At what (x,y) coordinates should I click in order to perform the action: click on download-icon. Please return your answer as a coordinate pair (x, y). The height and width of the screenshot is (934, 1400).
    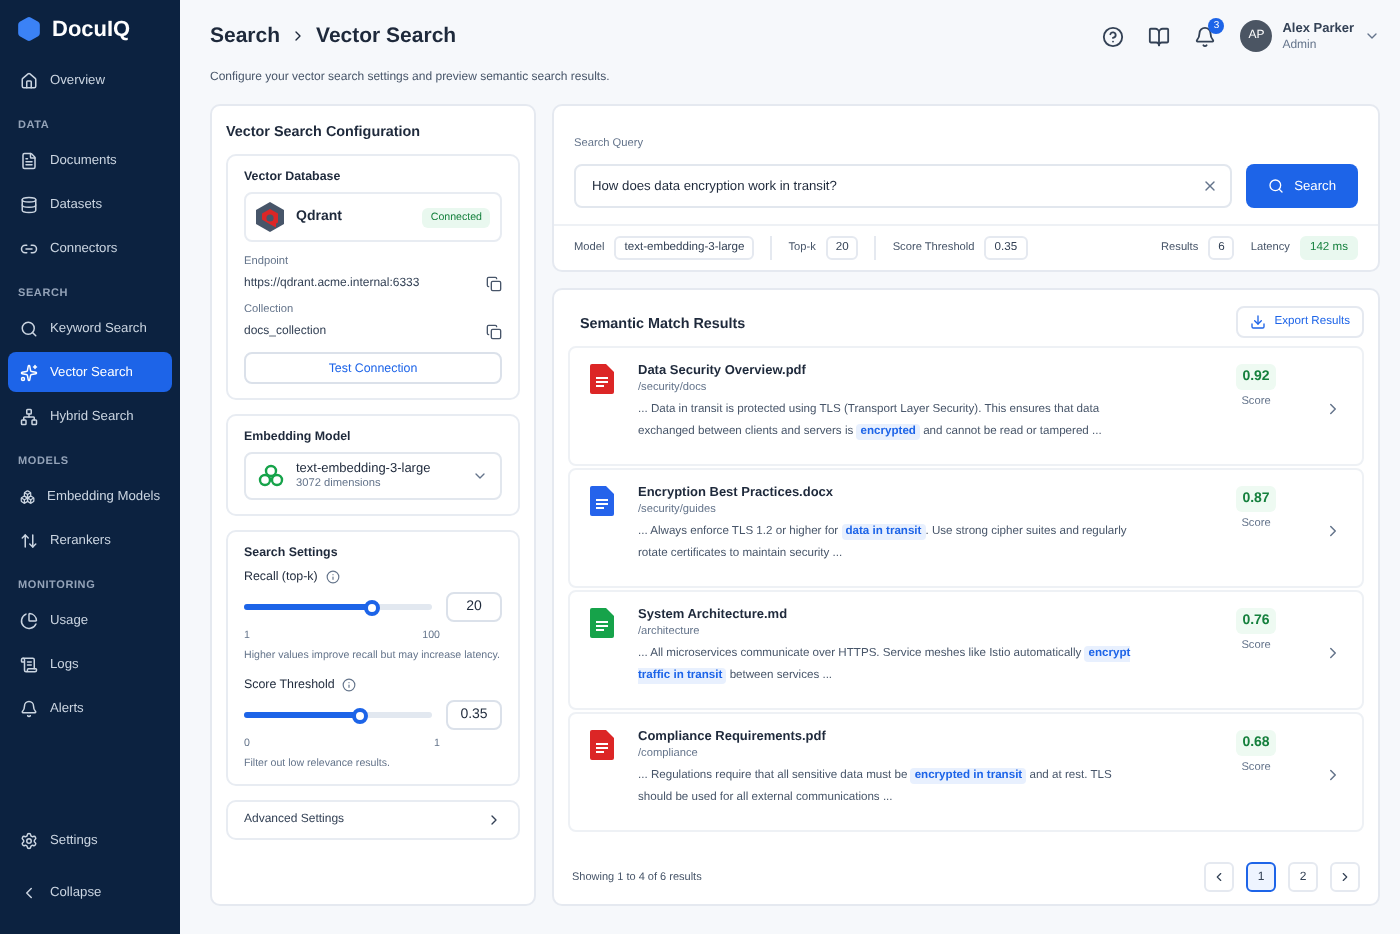
    Looking at the image, I should click on (1258, 322).